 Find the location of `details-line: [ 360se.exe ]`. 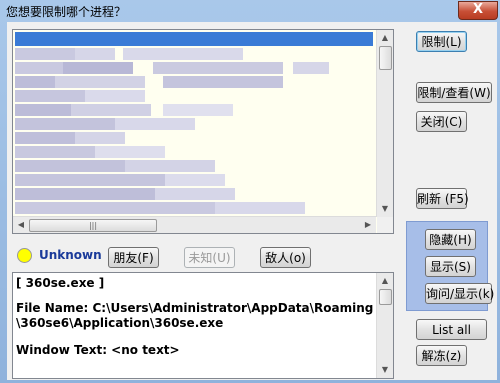

details-line: [ 360se.exe ] is located at coordinates (60, 283).